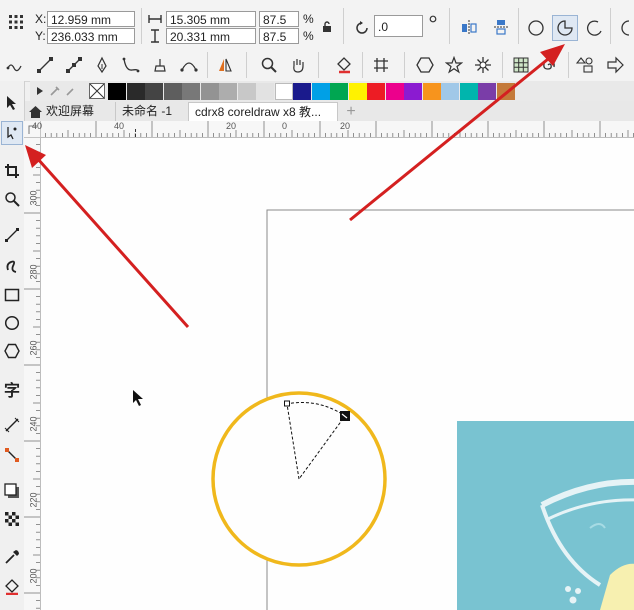 The height and width of the screenshot is (610, 634). Describe the element at coordinates (55, 91) in the screenshot. I see `eyedropper-icon` at that location.